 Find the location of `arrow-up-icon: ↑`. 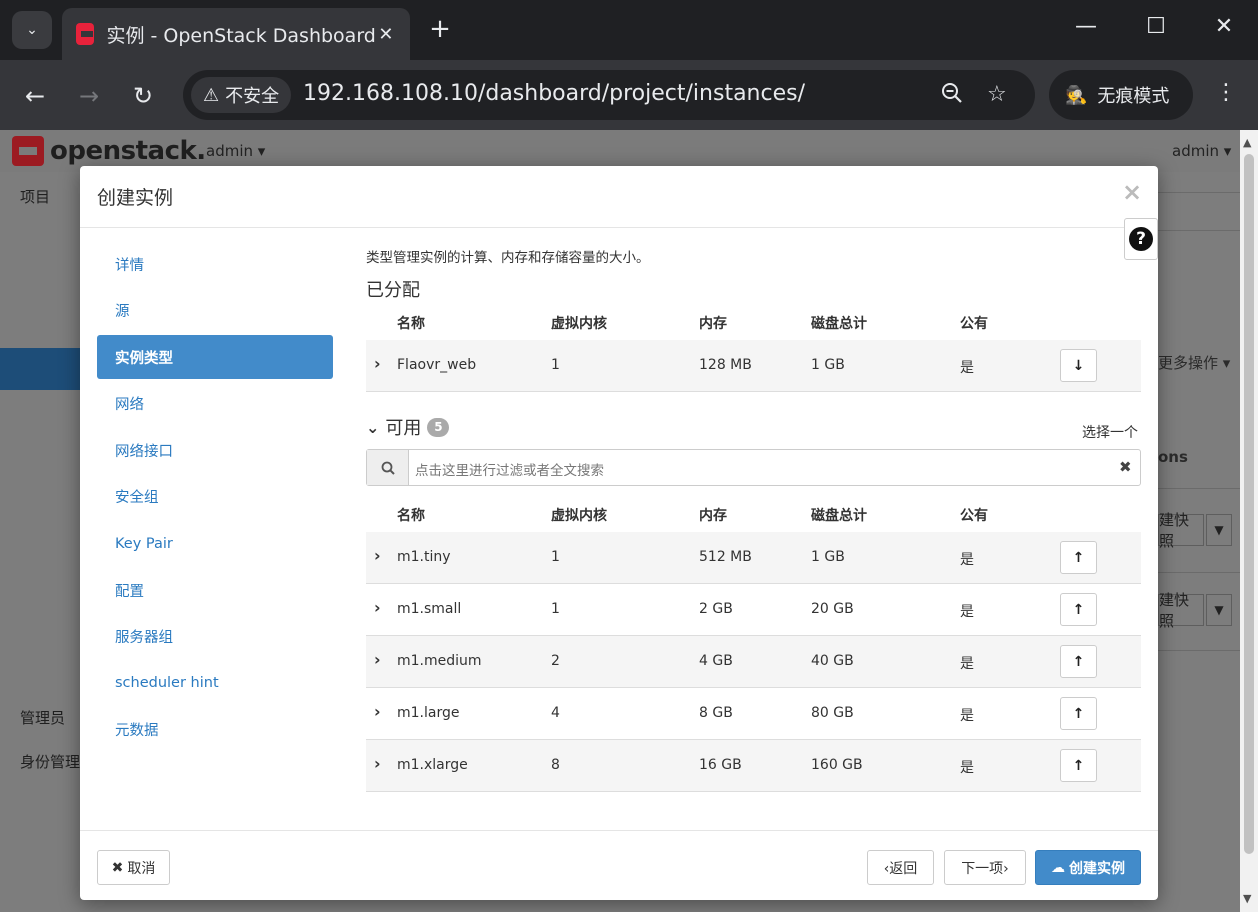

arrow-up-icon: ↑ is located at coordinates (1078, 765).